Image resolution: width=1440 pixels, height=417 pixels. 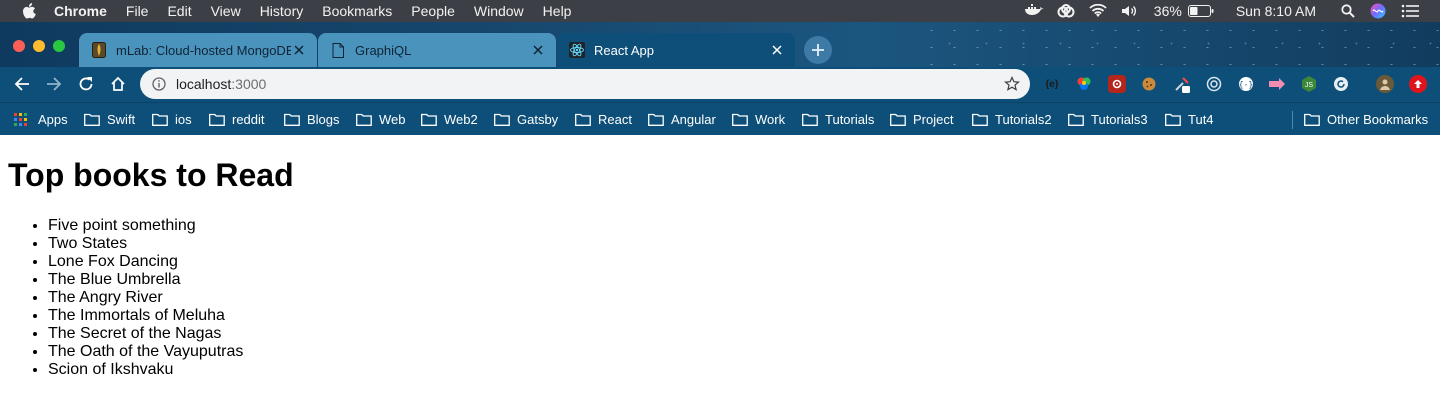 I want to click on bookmarks-separator, so click(x=1292, y=120).